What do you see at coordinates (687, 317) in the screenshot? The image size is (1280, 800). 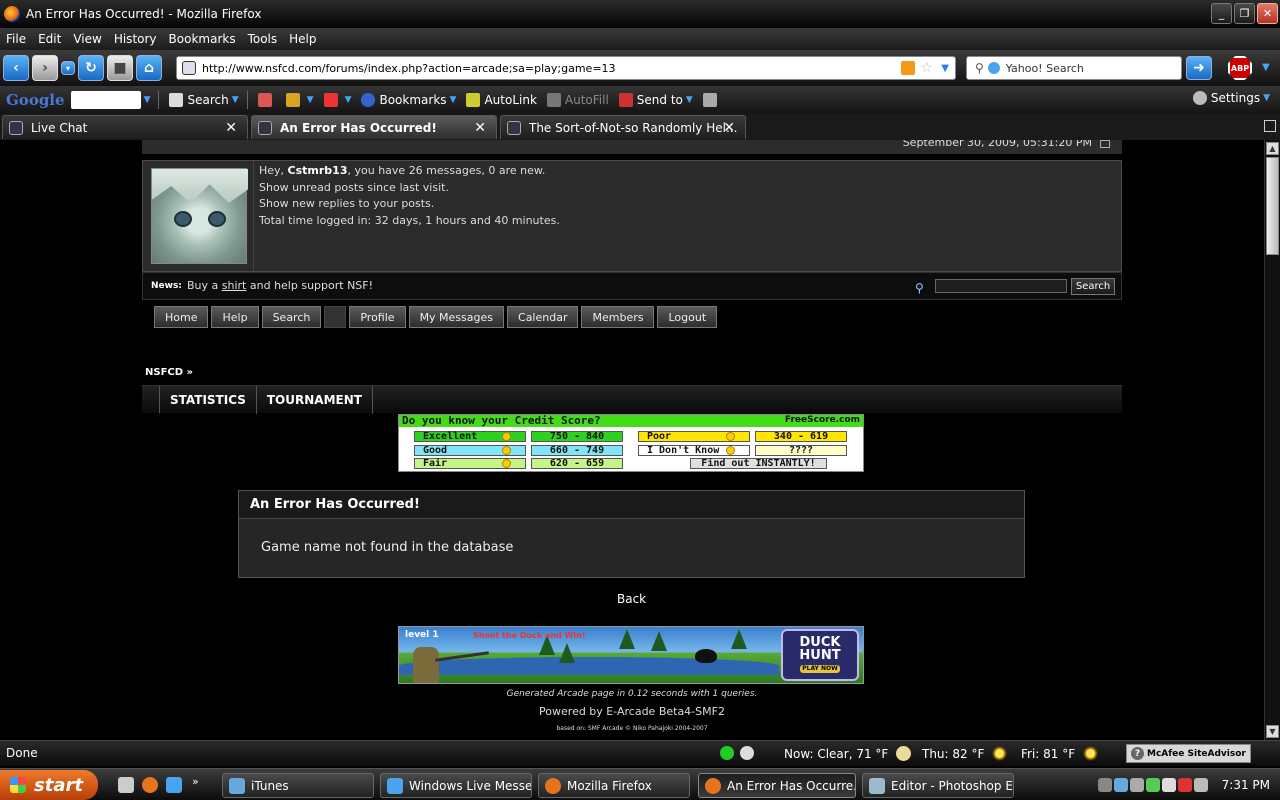 I see `nav-logout: Logout` at bounding box center [687, 317].